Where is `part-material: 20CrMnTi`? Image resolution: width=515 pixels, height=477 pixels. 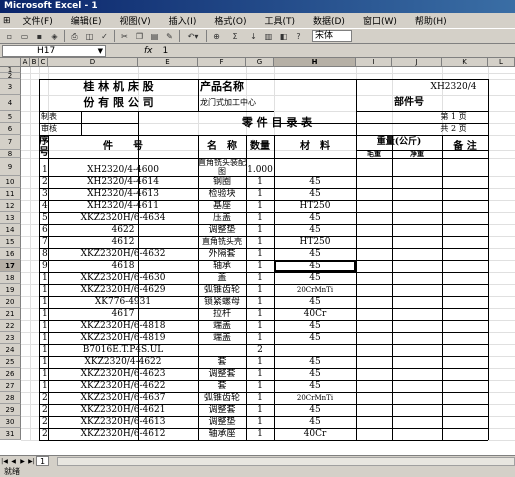
part-material: 20CrMnTi is located at coordinates (315, 290).